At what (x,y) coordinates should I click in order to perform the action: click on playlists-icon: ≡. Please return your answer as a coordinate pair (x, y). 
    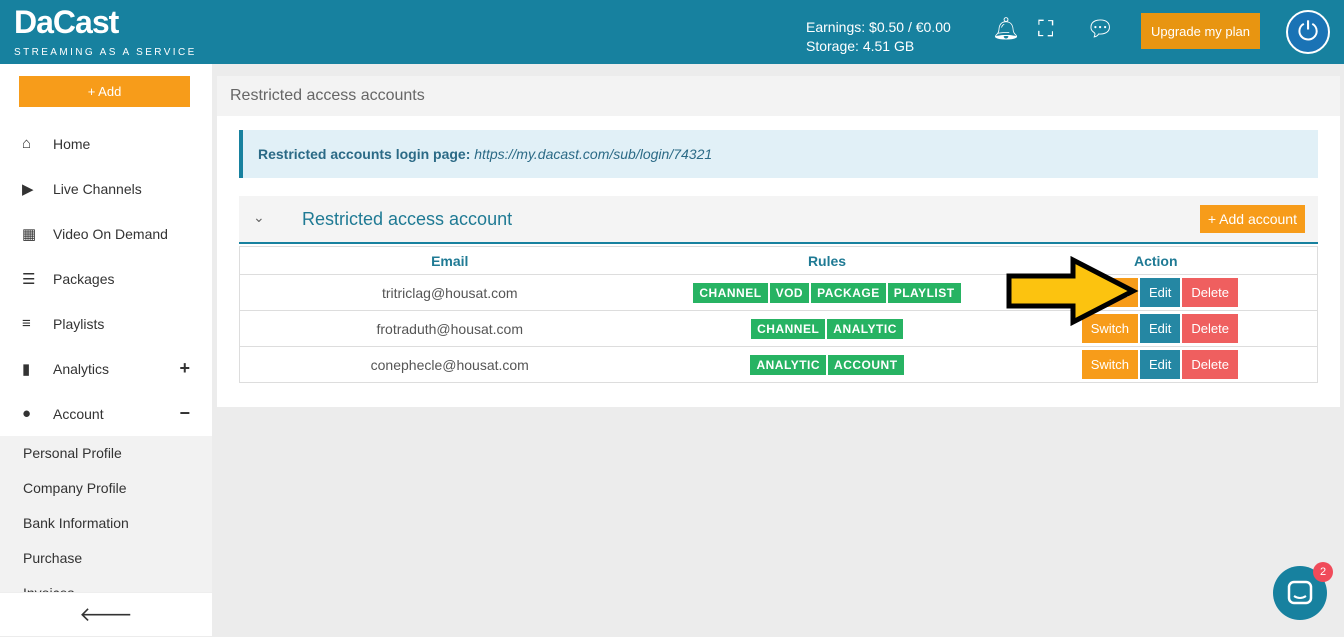
    Looking at the image, I should click on (26, 323).